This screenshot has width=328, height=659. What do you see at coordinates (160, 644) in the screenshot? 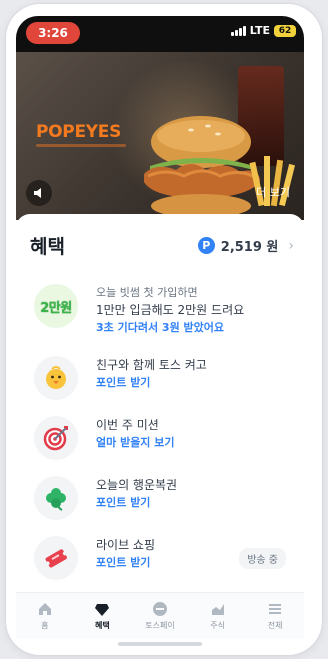
I see `home-indicator` at bounding box center [160, 644].